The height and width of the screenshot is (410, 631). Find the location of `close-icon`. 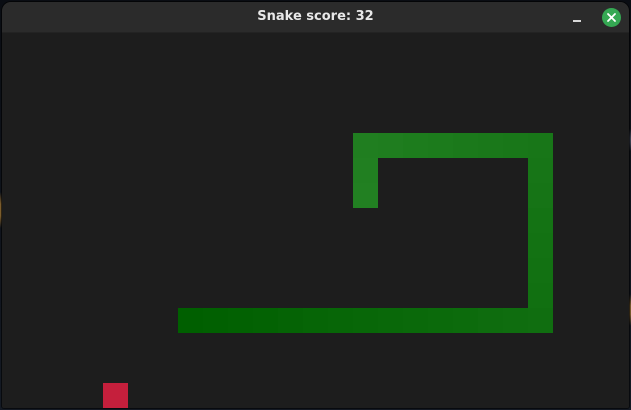

close-icon is located at coordinates (611, 17).